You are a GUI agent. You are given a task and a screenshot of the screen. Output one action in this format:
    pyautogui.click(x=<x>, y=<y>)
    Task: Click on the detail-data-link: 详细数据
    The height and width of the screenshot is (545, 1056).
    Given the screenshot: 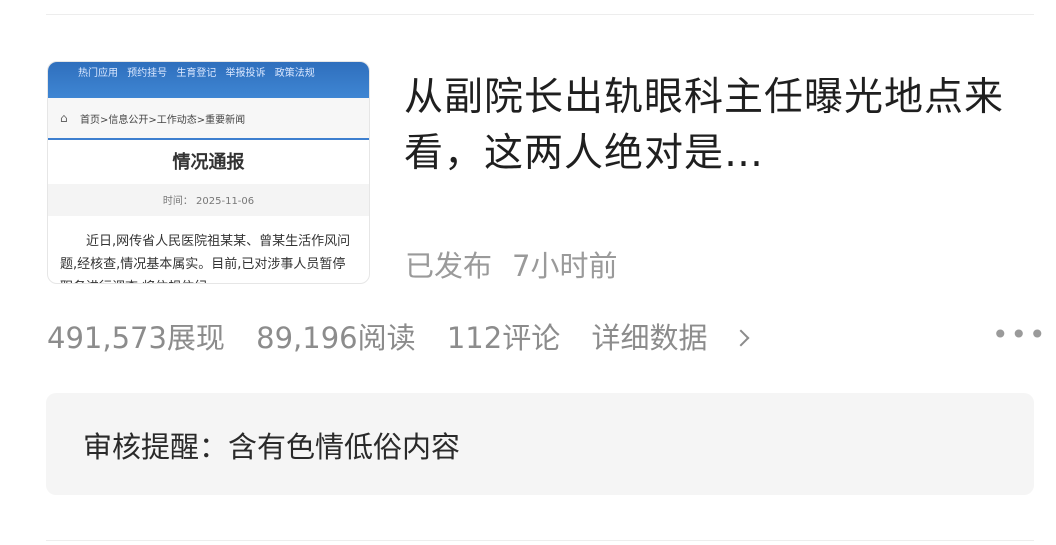 What is the action you would take?
    pyautogui.click(x=670, y=338)
    